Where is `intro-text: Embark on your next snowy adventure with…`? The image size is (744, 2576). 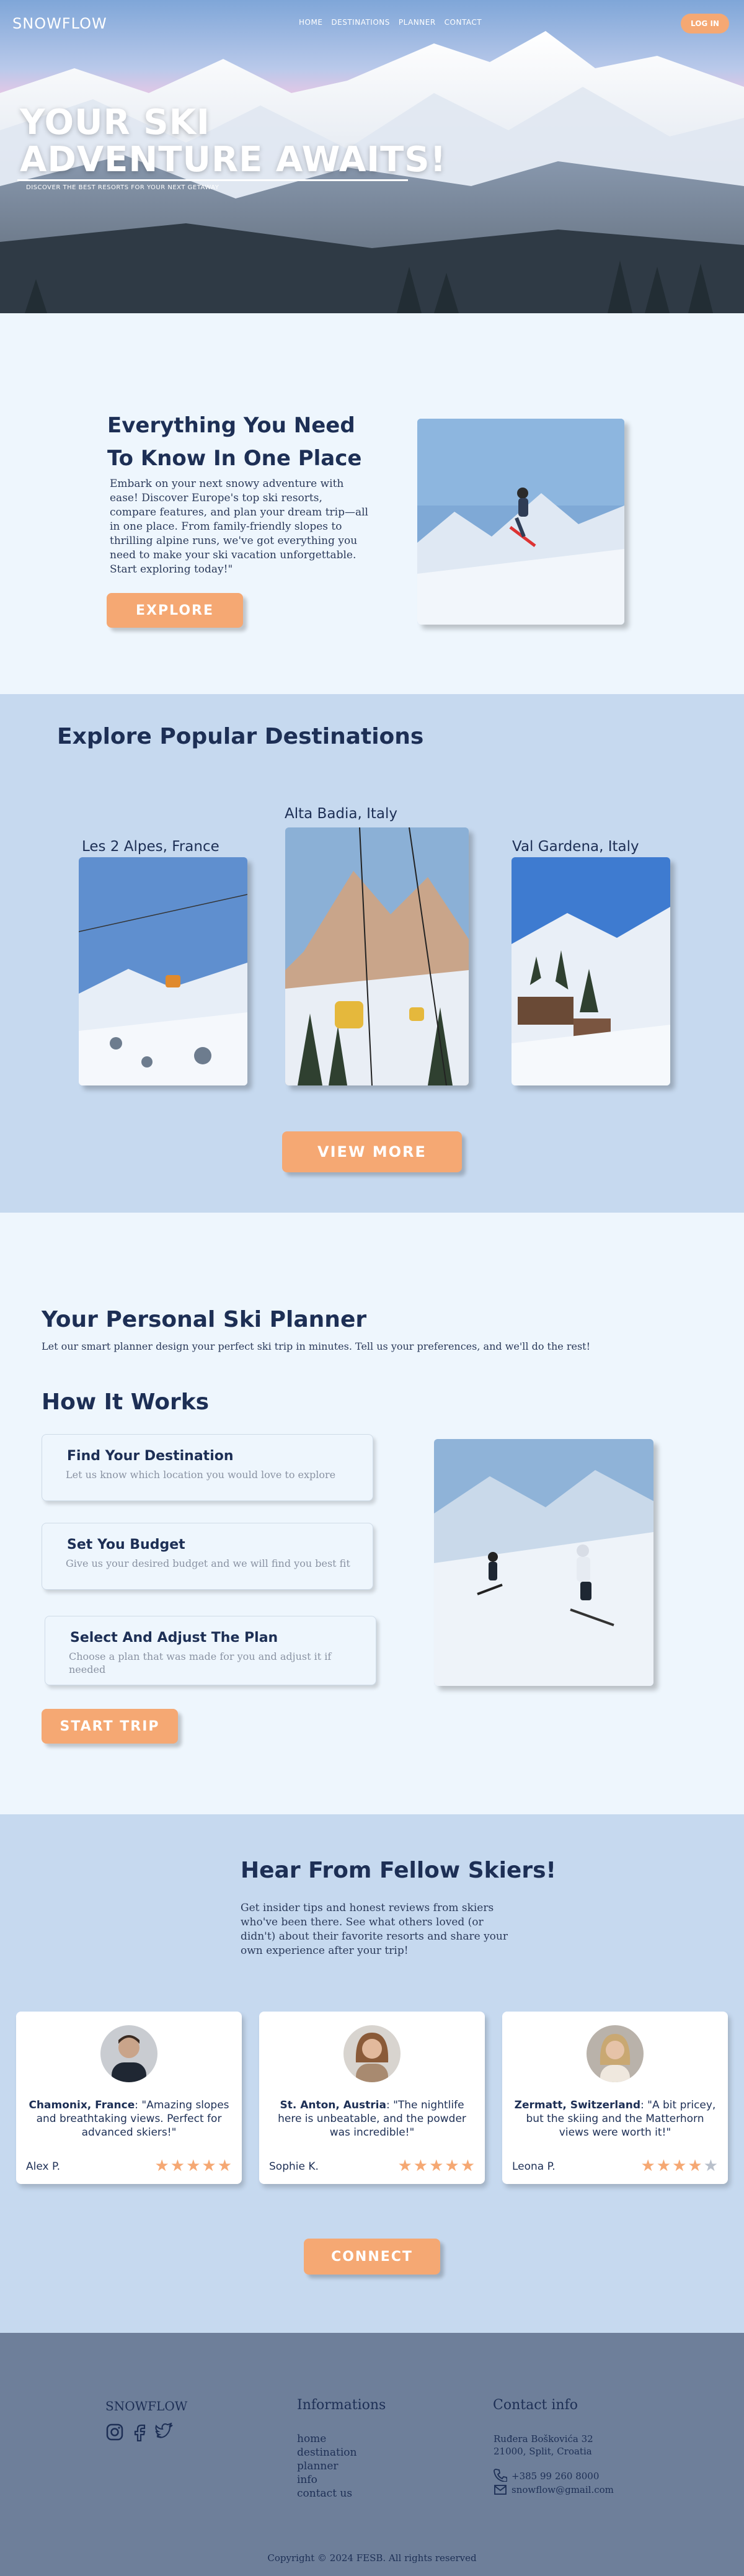
intro-text: Embark on your next snowy adventure with… is located at coordinates (239, 527).